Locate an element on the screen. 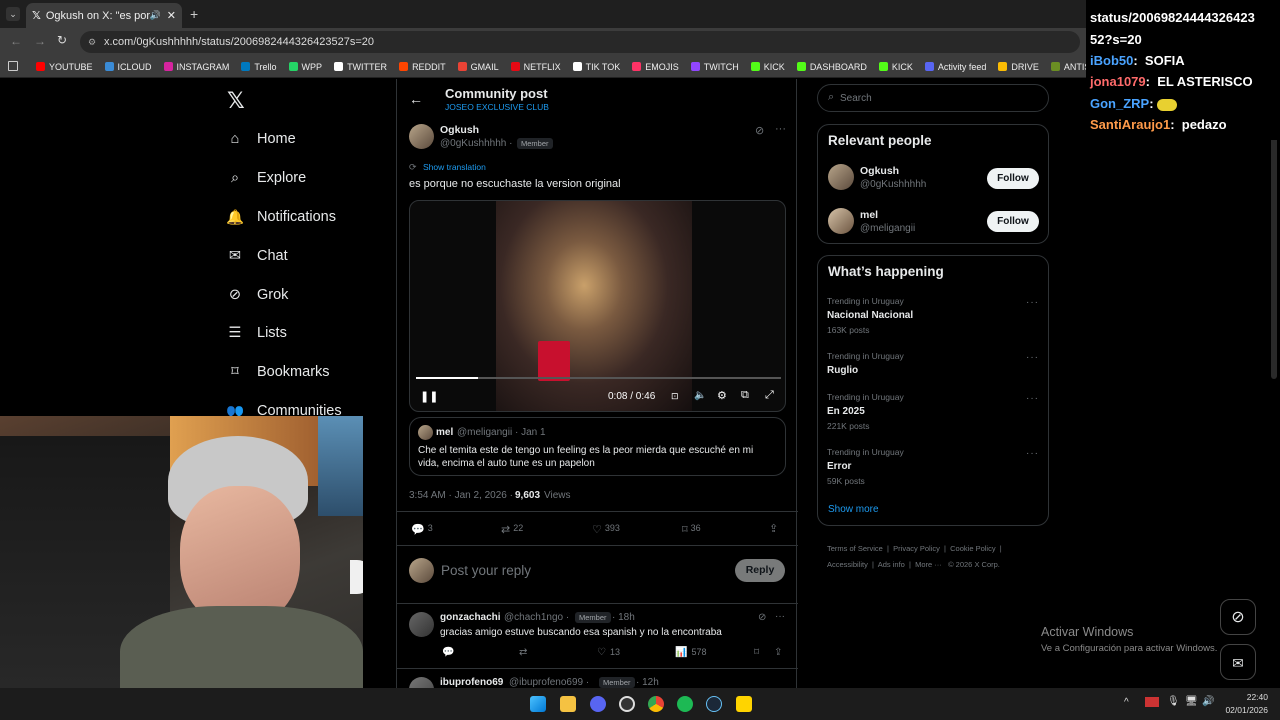 The height and width of the screenshot is (720, 1280). x-logo-icon: 𝕏 is located at coordinates (236, 101).